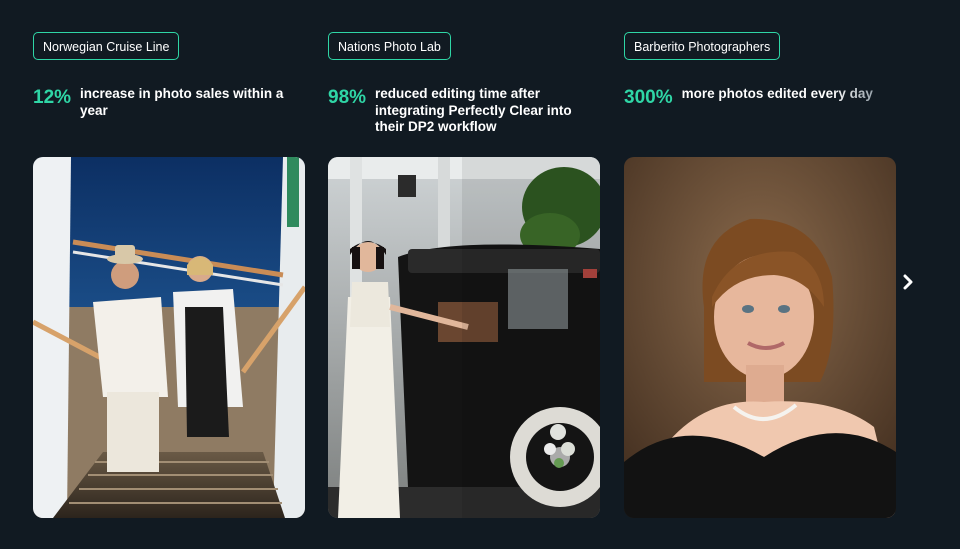 Image resolution: width=960 pixels, height=549 pixels. I want to click on company-badge: Norwegian Cruise Line, so click(106, 46).